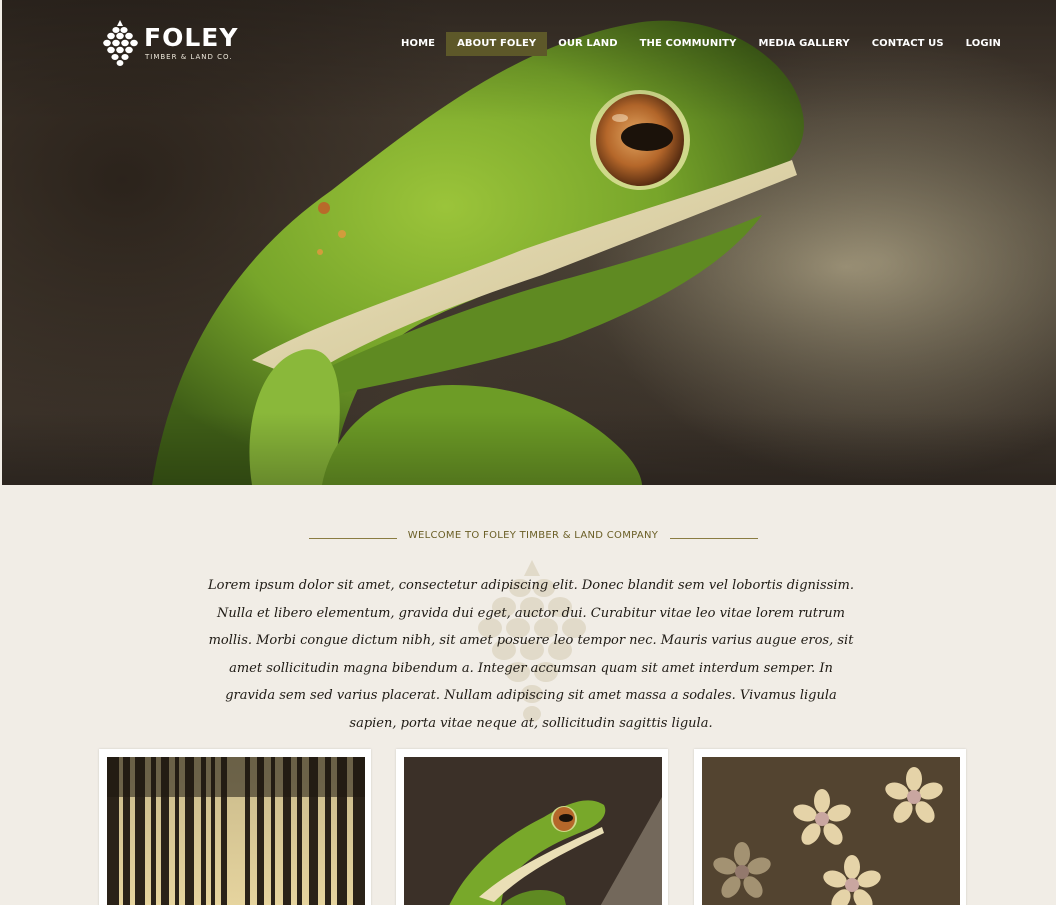 Image resolution: width=1056 pixels, height=905 pixels. I want to click on brand-name: FOLEY, so click(191, 37).